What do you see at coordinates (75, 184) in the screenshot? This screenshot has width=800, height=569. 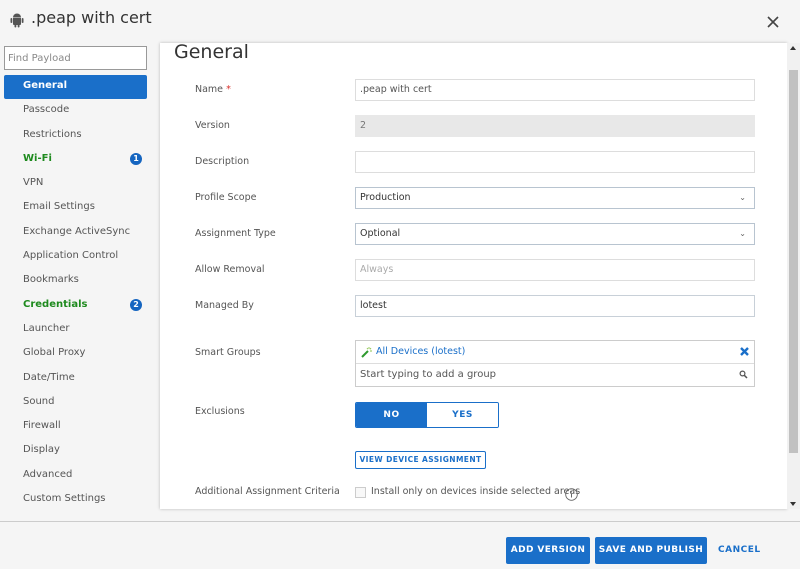 I see `sidebar-item-vpn: VPN` at bounding box center [75, 184].